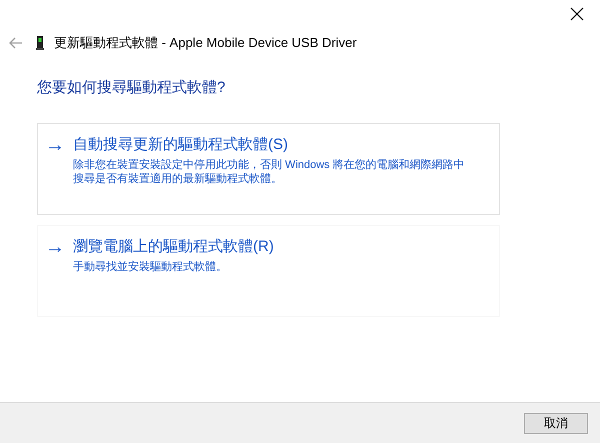 The width and height of the screenshot is (600, 443). I want to click on cancel-button: 取消, so click(556, 423).